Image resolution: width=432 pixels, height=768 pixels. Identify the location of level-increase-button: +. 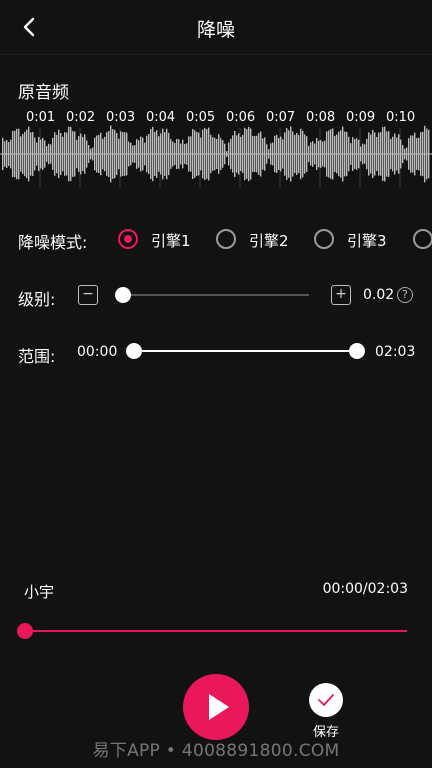
(341, 295).